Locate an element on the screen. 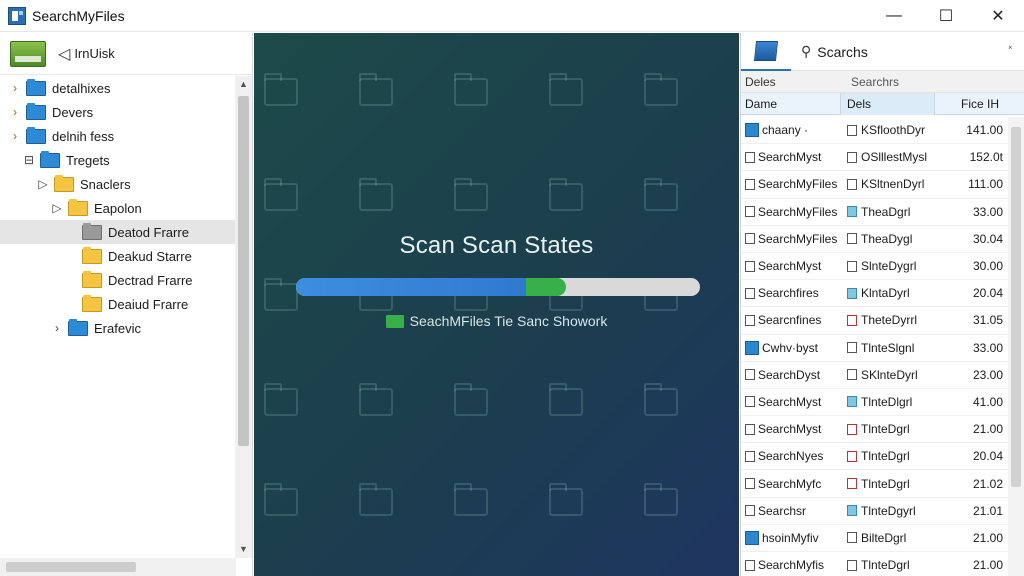 This screenshot has height=576, width=1024. table-row: SearchDyst SKlnteDyrl 23.00 is located at coordinates (875, 375).